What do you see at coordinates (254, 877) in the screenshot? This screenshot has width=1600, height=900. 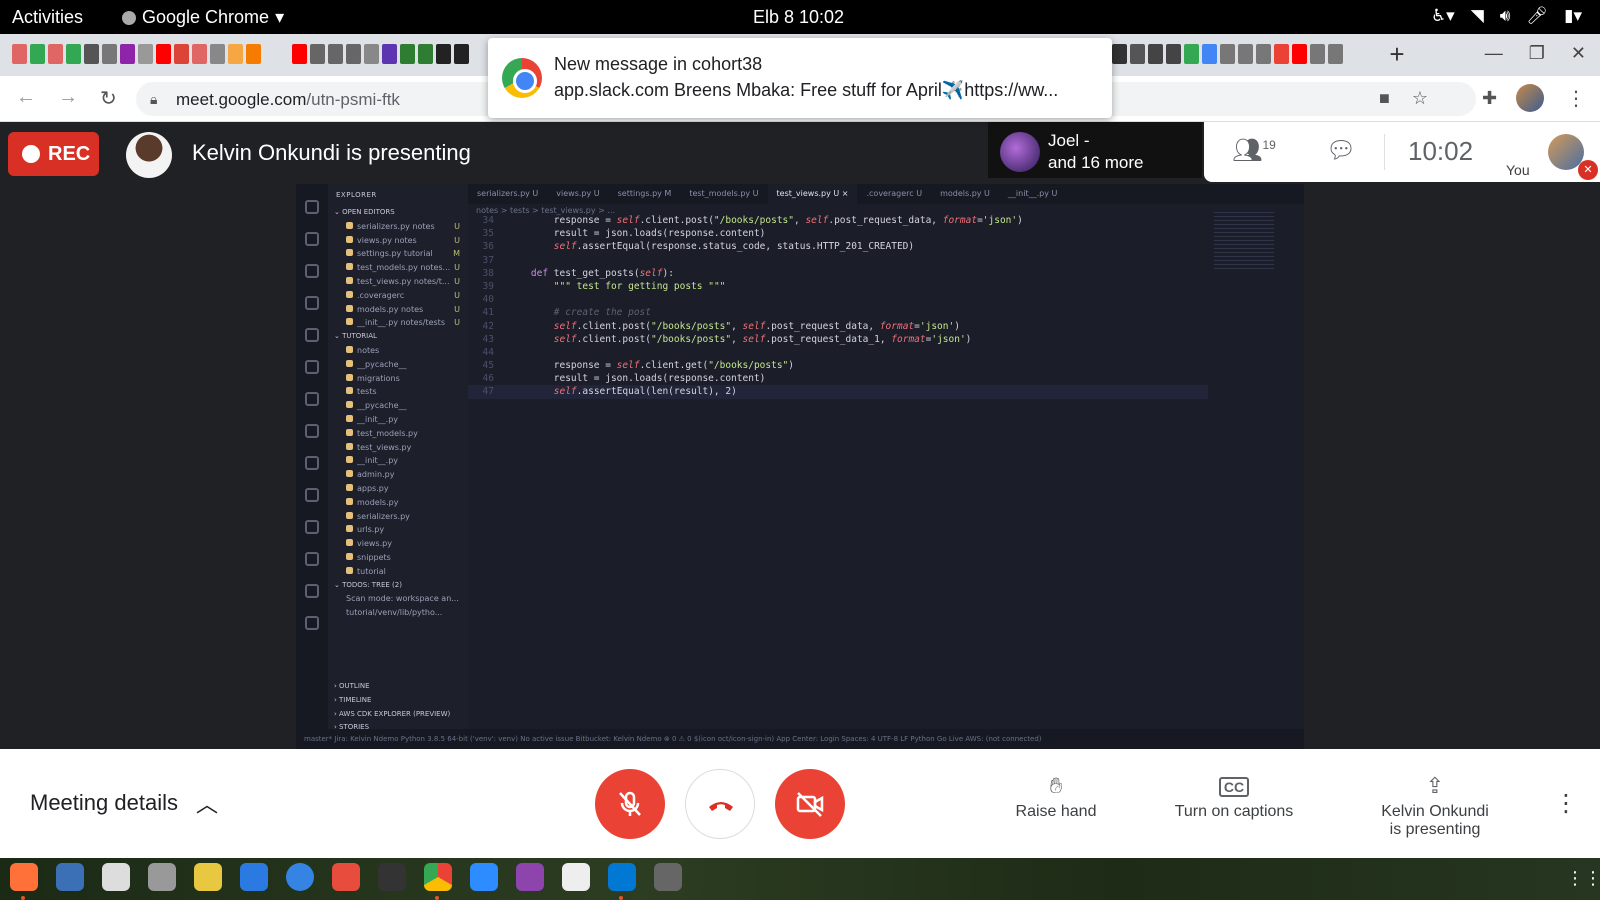 I see `writer-icon` at bounding box center [254, 877].